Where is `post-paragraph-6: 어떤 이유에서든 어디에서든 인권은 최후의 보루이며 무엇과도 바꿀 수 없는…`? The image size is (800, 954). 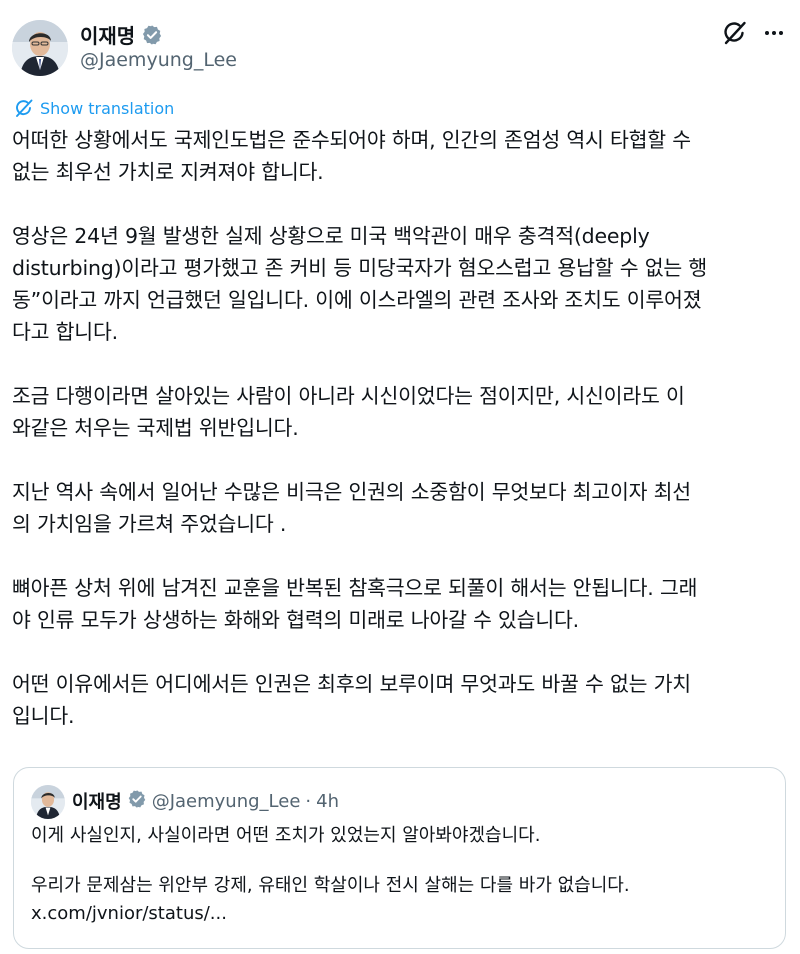 post-paragraph-6: 어떤 이유에서든 어디에서든 인권은 최후의 보루이며 무엇과도 바꿀 수 없는… is located at coordinates (351, 700).